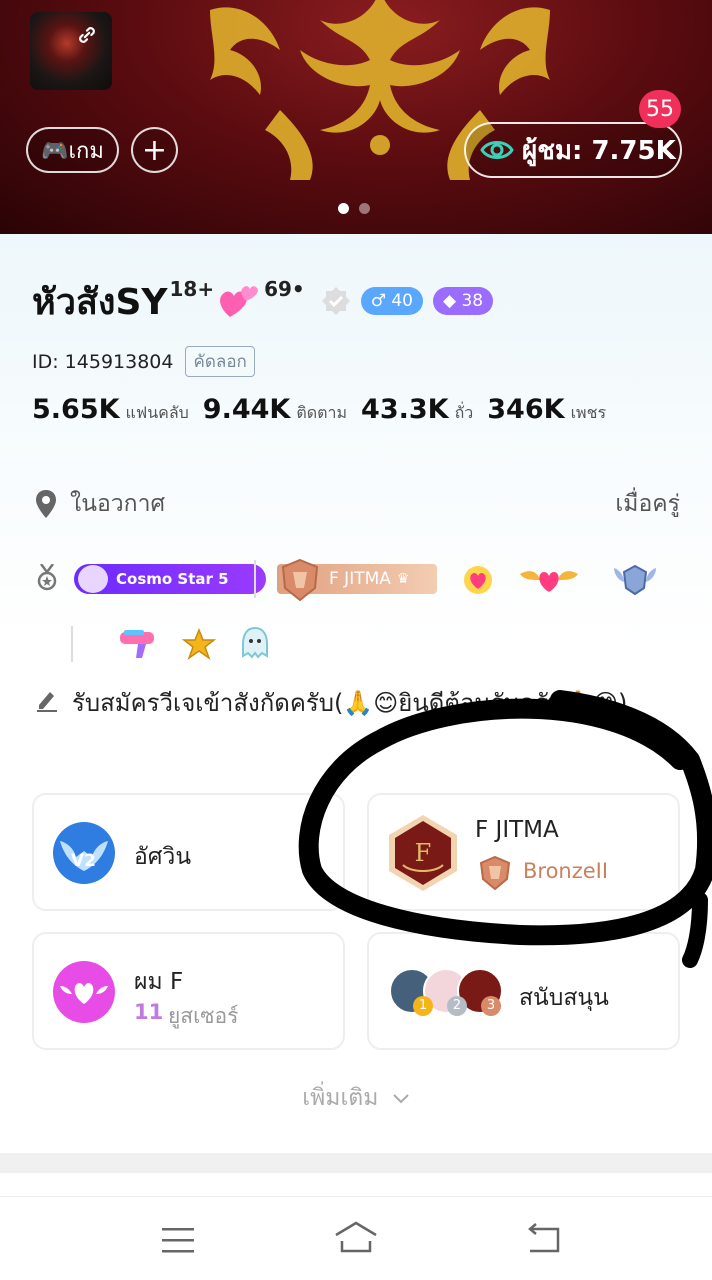  What do you see at coordinates (118, 504) in the screenshot?
I see `location-text: ในอวกาศ` at bounding box center [118, 504].